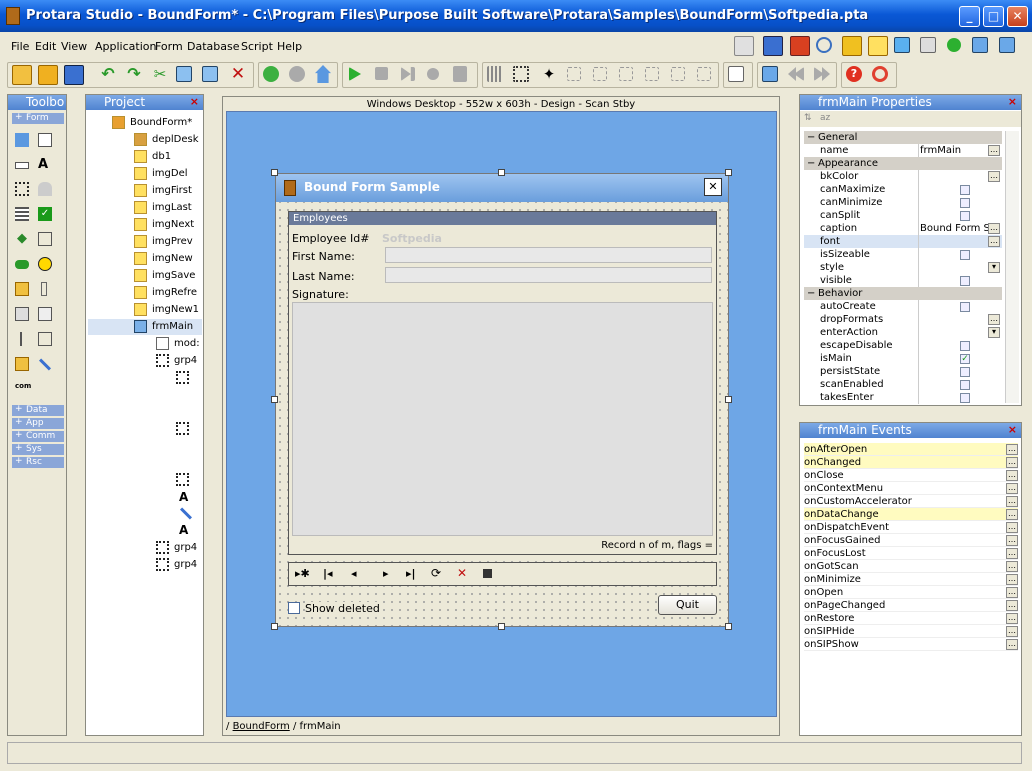 Image resolution: width=1032 pixels, height=771 pixels. I want to click on prop-cat-general: General, so click(903, 137).